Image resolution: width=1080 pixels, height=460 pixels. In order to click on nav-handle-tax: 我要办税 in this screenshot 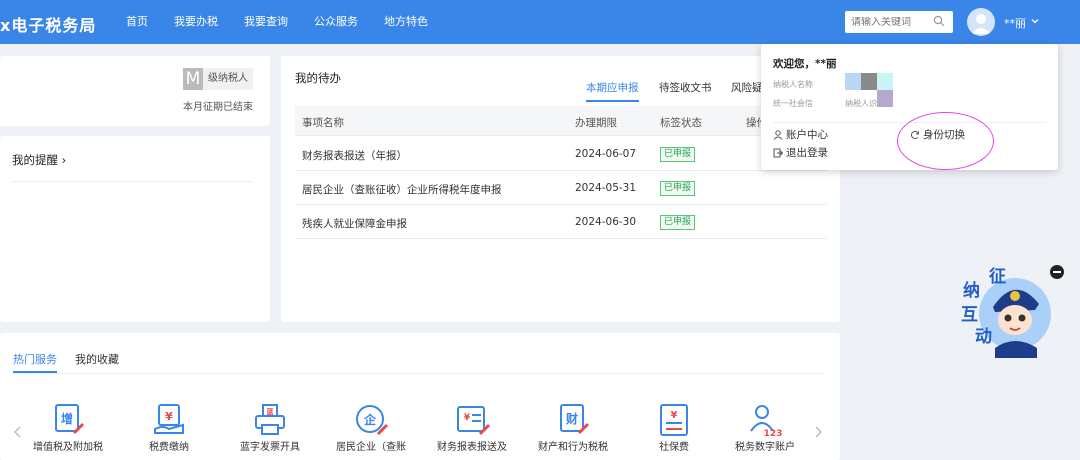, I will do `click(196, 22)`.